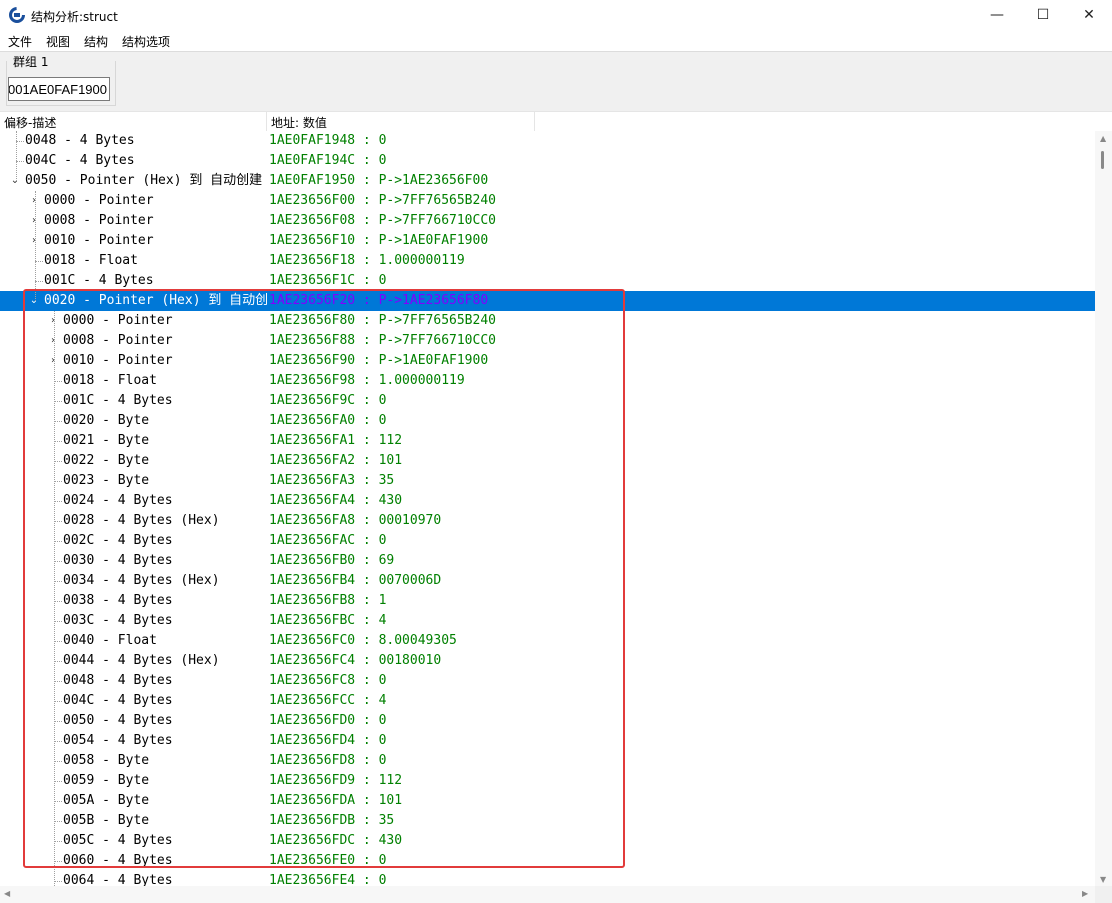 The height and width of the screenshot is (903, 1112). I want to click on row-address-value: 1AE23656FA1 : 112, so click(335, 441).